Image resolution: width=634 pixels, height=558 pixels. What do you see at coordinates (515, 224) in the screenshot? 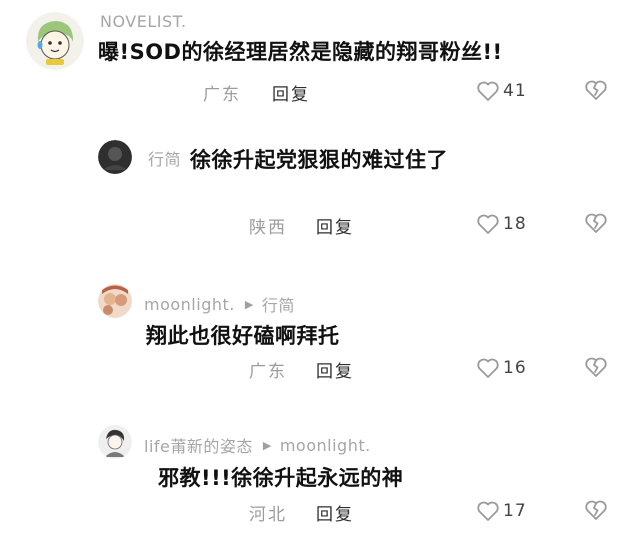
I see `like-count: 18` at bounding box center [515, 224].